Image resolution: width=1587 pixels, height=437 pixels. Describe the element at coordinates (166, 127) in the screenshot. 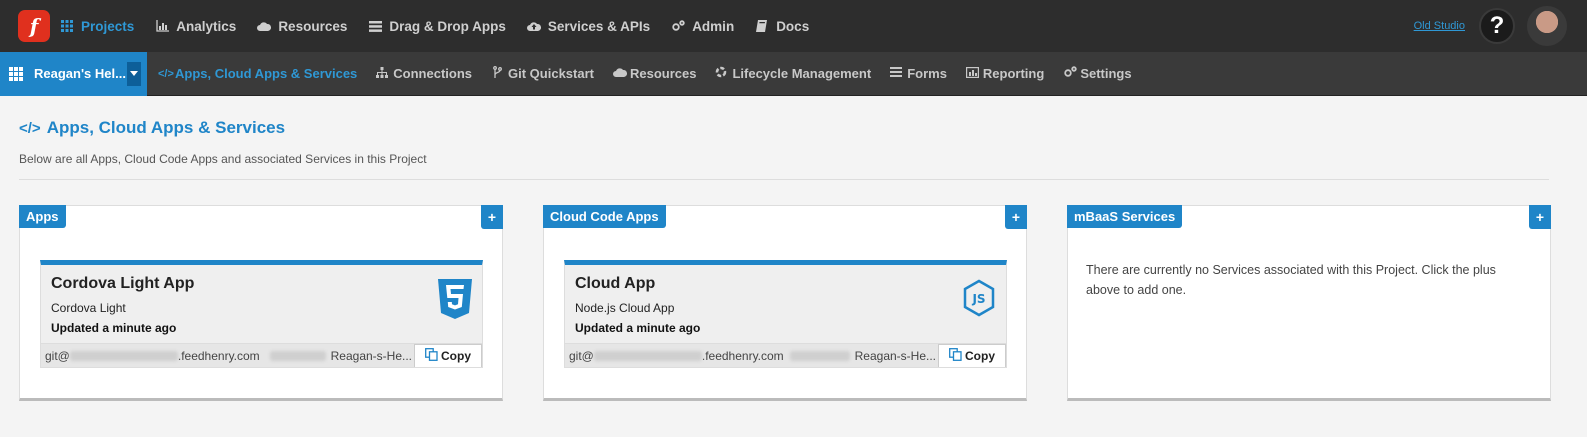

I see `page-title-text: Apps, Cloud Apps & Services` at that location.